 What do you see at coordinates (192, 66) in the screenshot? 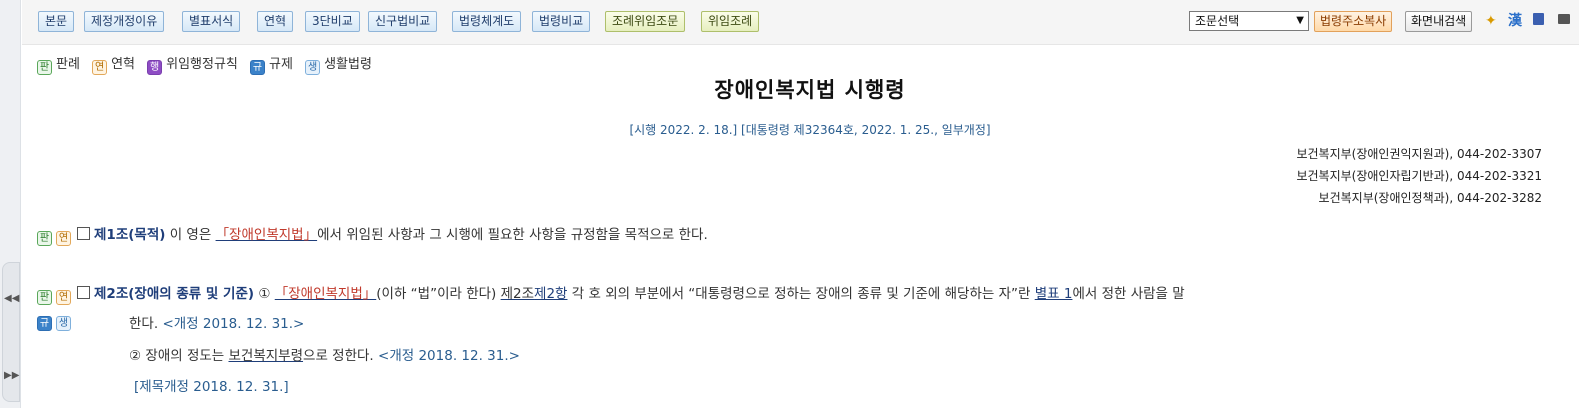
I see `legend-delegated-admin-rules: 행 위임행정규칙` at bounding box center [192, 66].